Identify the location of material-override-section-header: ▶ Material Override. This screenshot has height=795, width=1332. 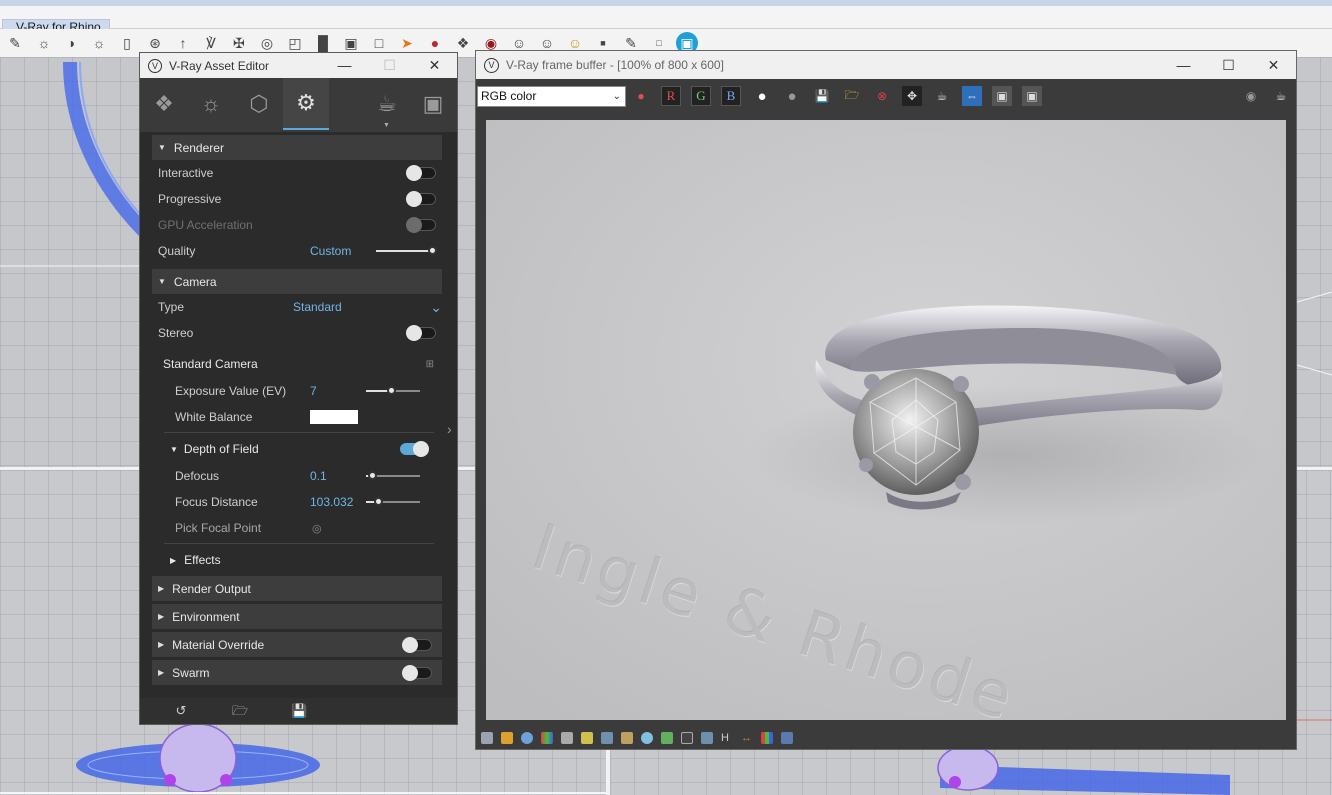
(297, 644).